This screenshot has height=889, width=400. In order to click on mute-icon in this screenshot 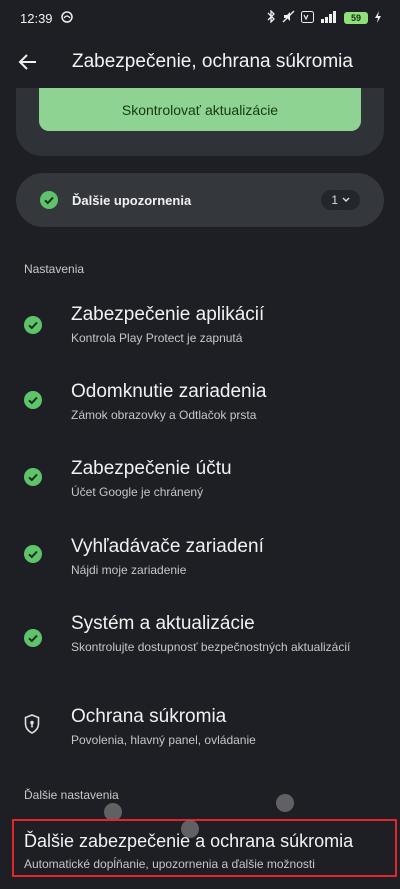, I will do `click(288, 18)`.